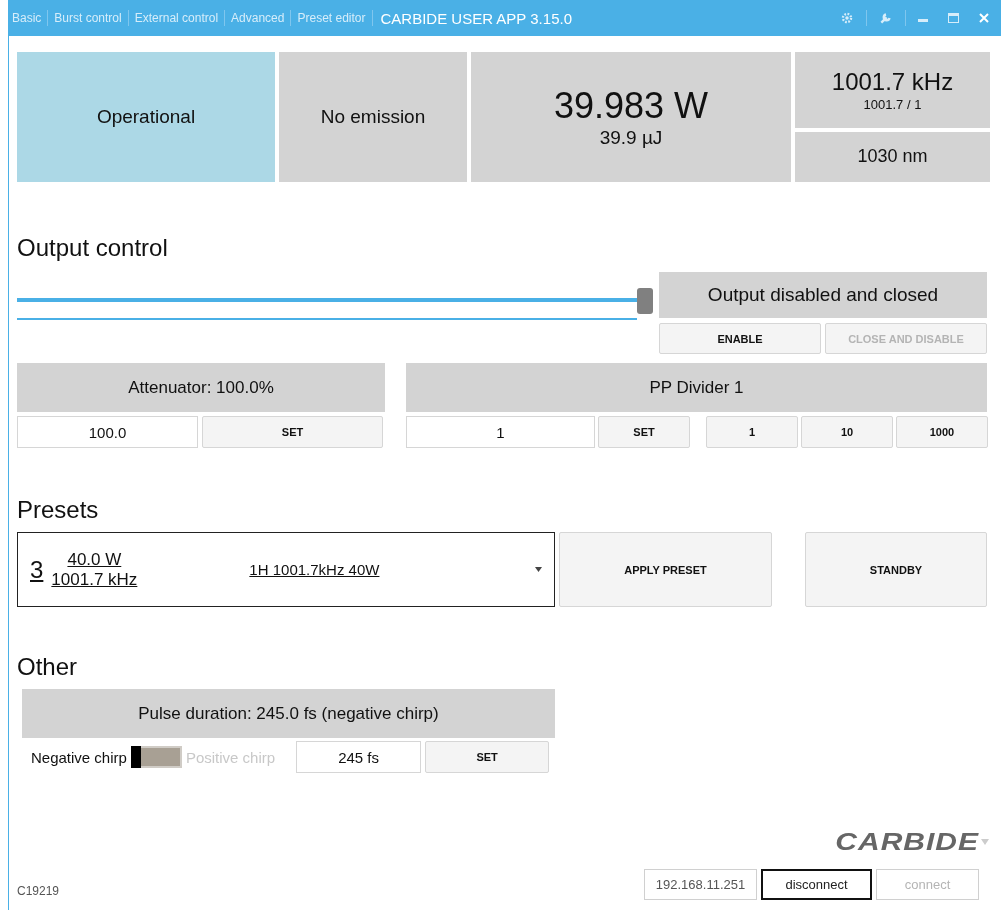 The width and height of the screenshot is (1001, 910). I want to click on output-status: Output disabled and closed, so click(823, 295).